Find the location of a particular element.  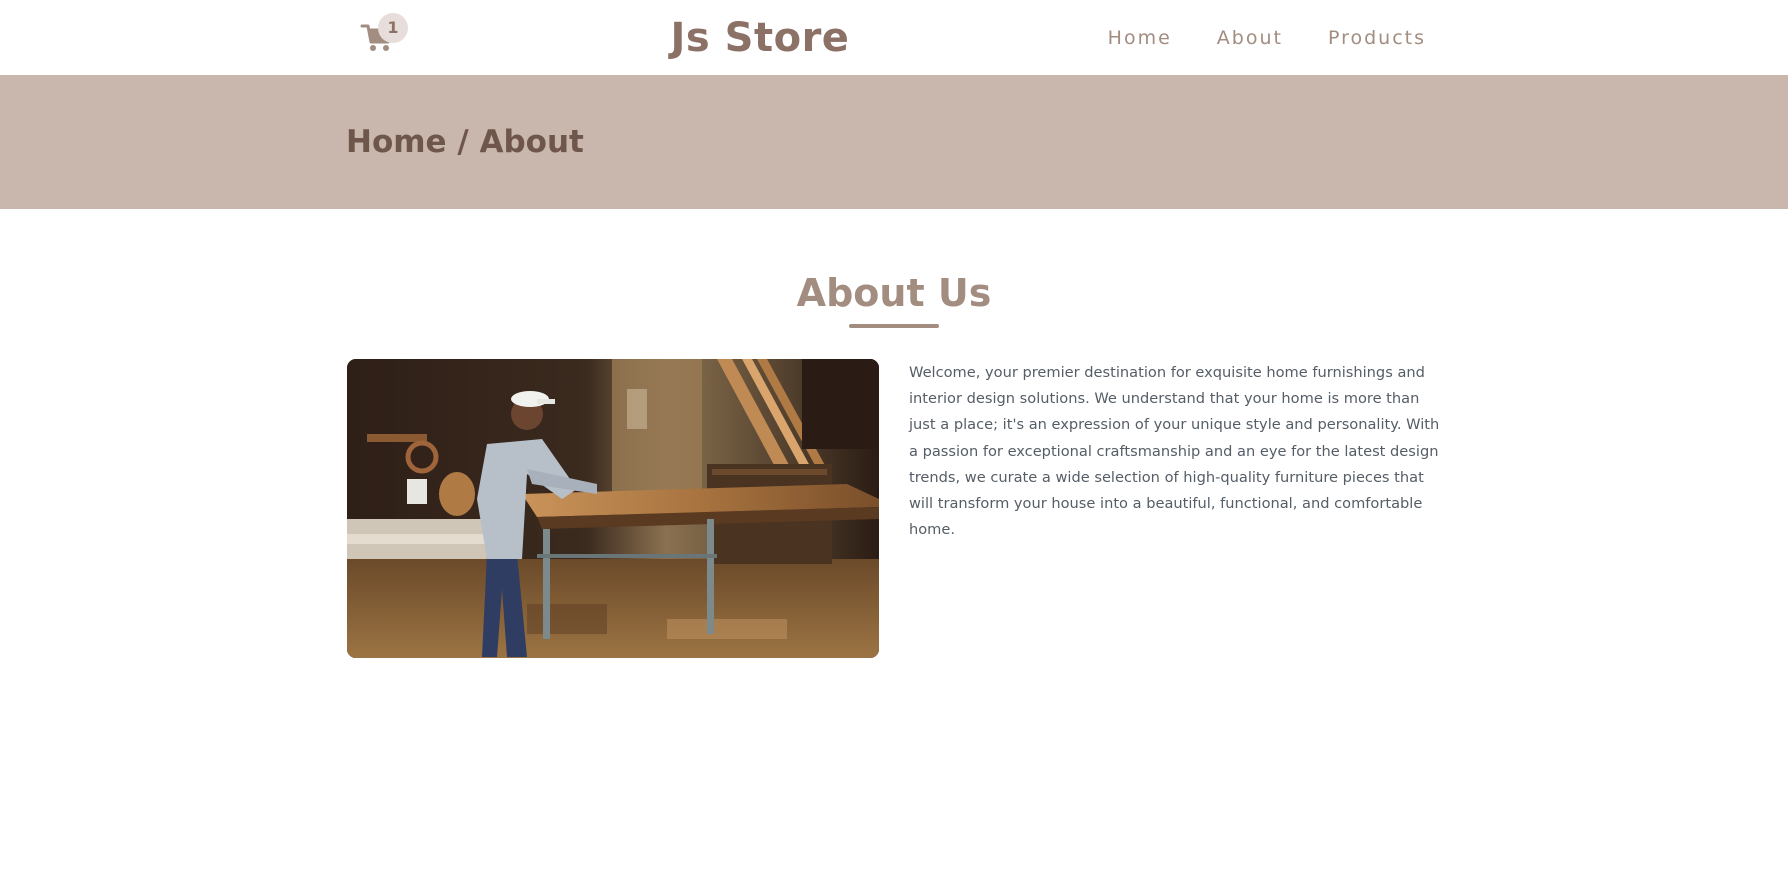

main-nav: Home About Products is located at coordinates (1267, 38).